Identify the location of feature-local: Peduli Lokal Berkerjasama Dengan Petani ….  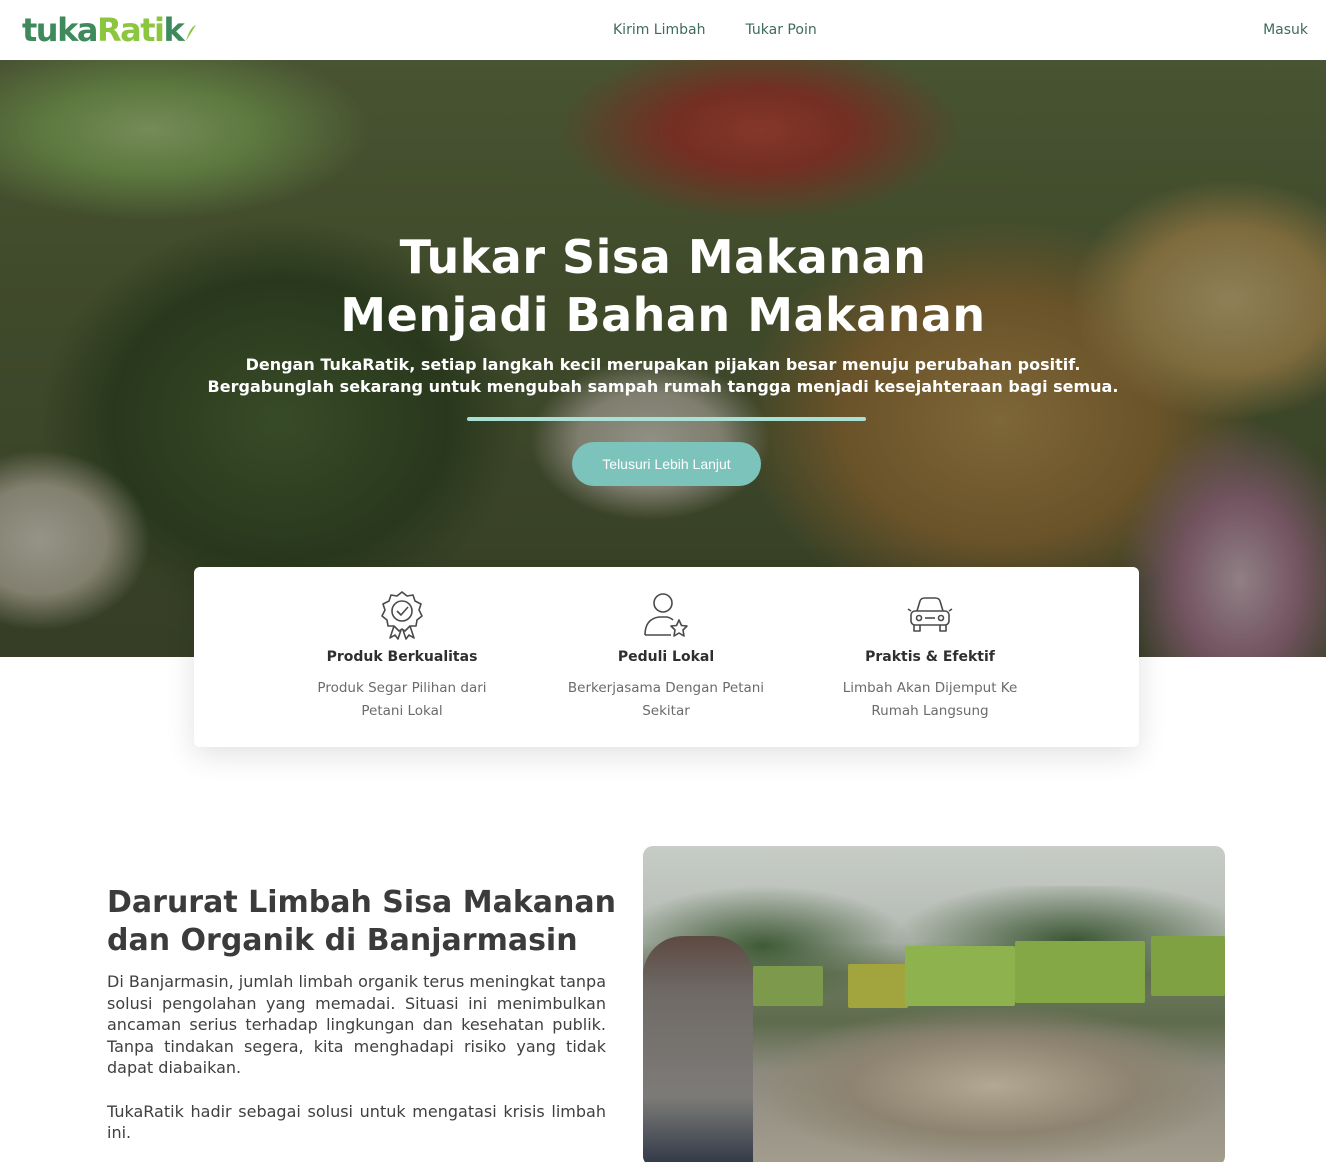
(666, 656).